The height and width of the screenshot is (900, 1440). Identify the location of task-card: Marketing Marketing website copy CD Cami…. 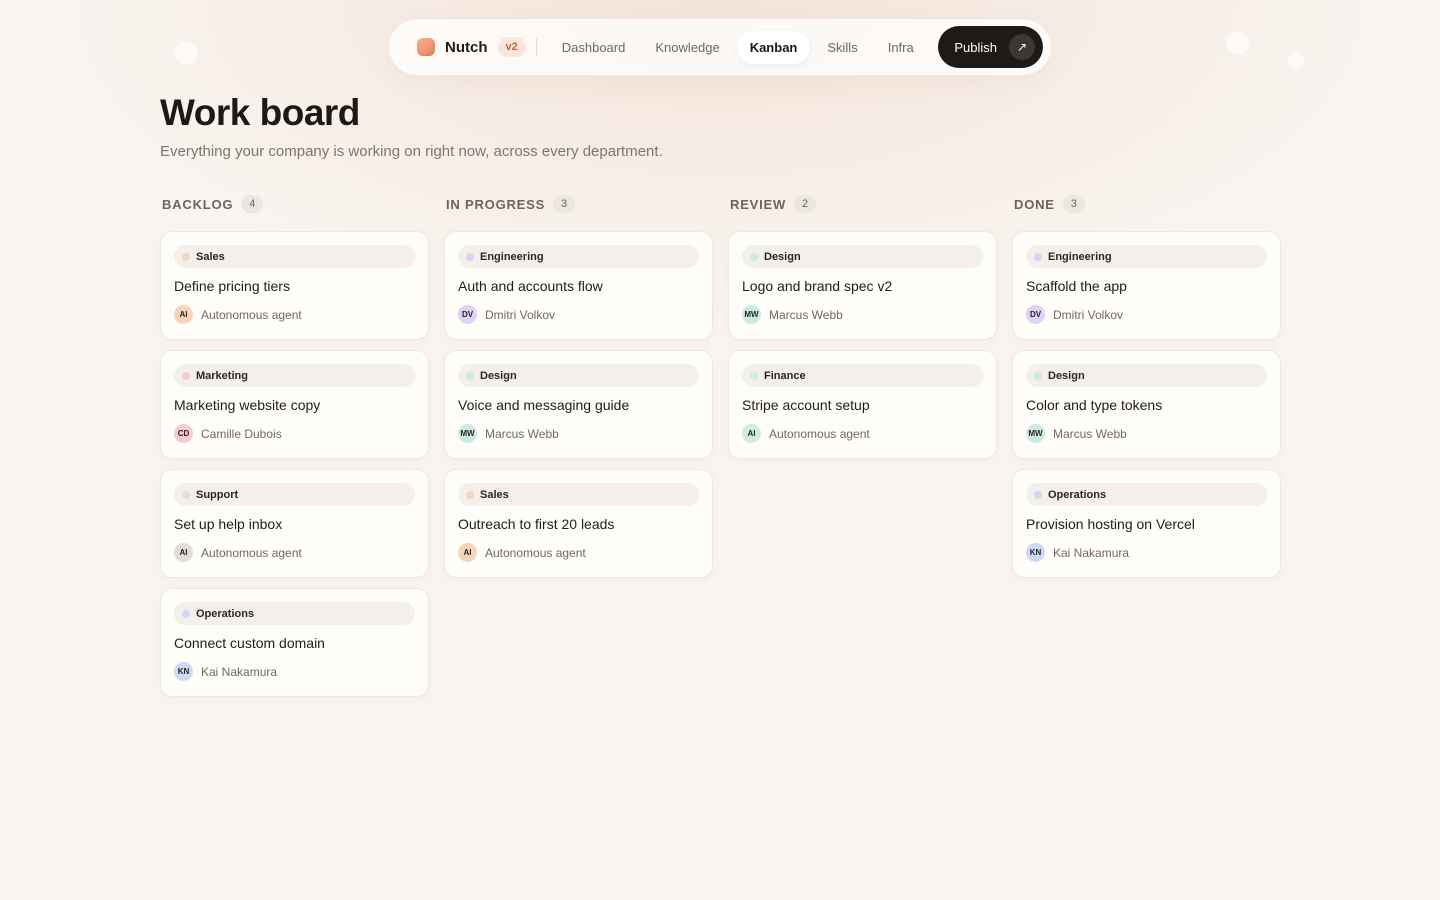
(294, 404).